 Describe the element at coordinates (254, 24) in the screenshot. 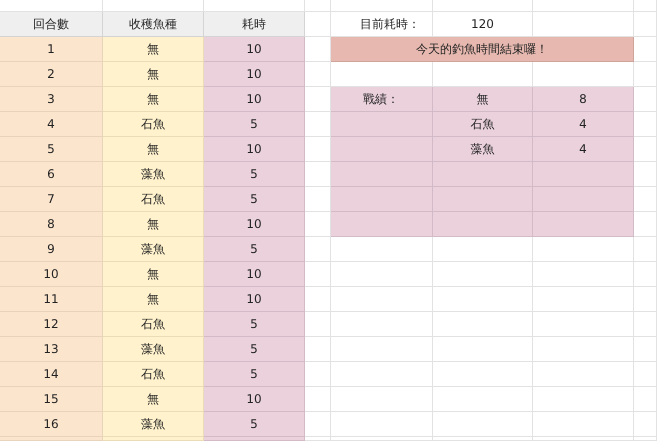

I see `column-header-cell: 耗時` at that location.